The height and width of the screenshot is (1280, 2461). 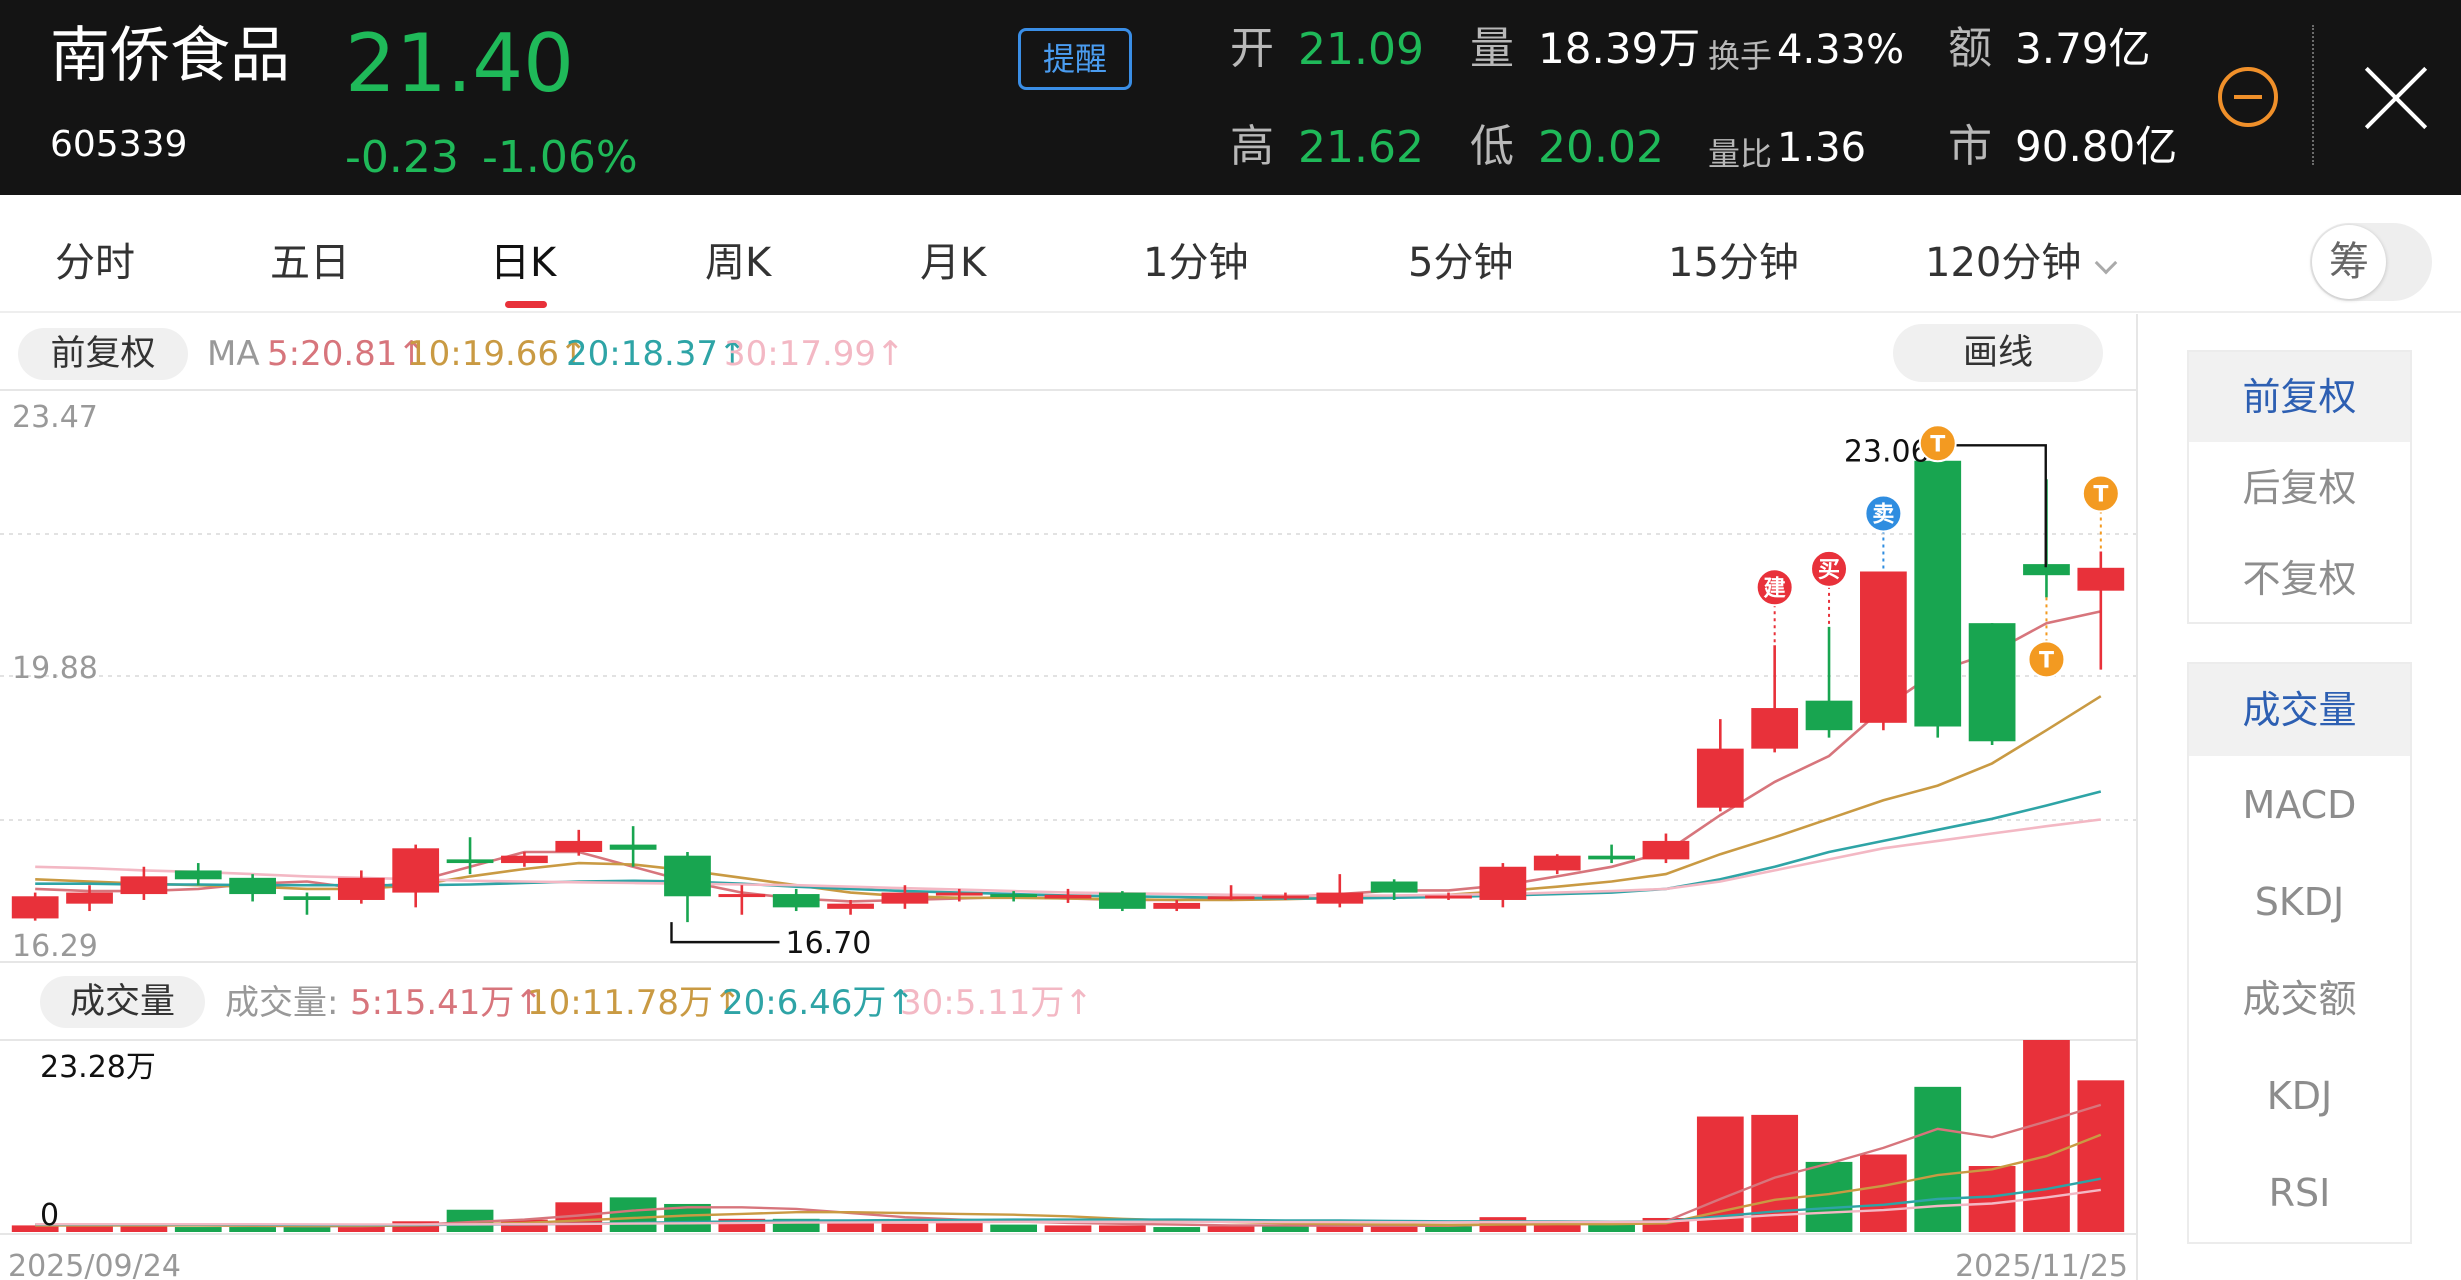 I want to click on low-pointer-line, so click(x=725, y=933).